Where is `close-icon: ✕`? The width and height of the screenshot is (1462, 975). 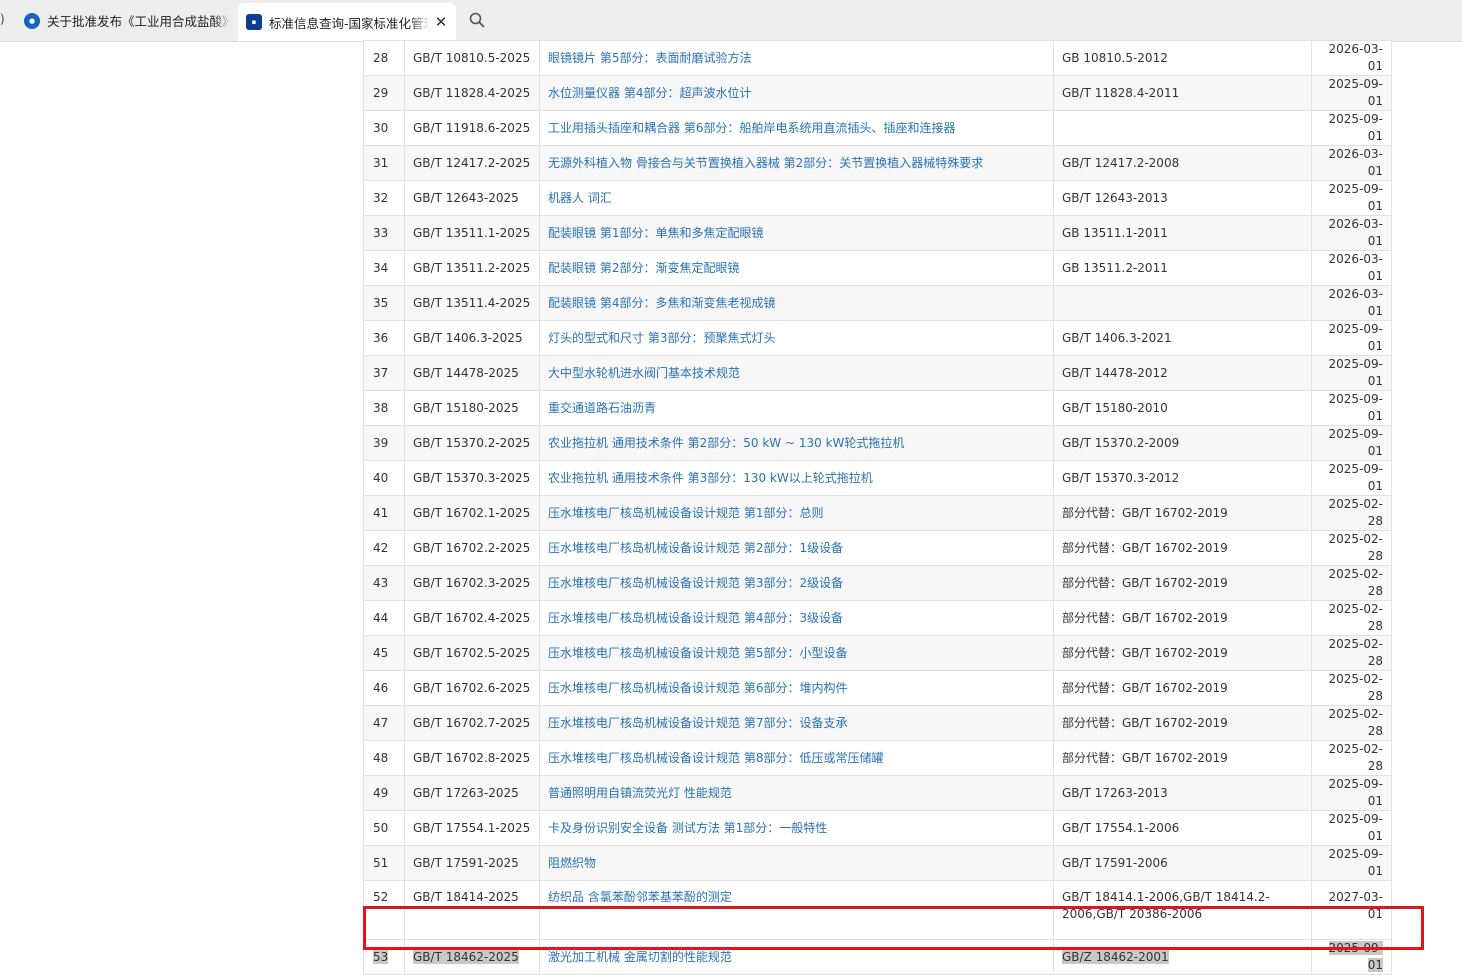
close-icon: ✕ is located at coordinates (441, 22).